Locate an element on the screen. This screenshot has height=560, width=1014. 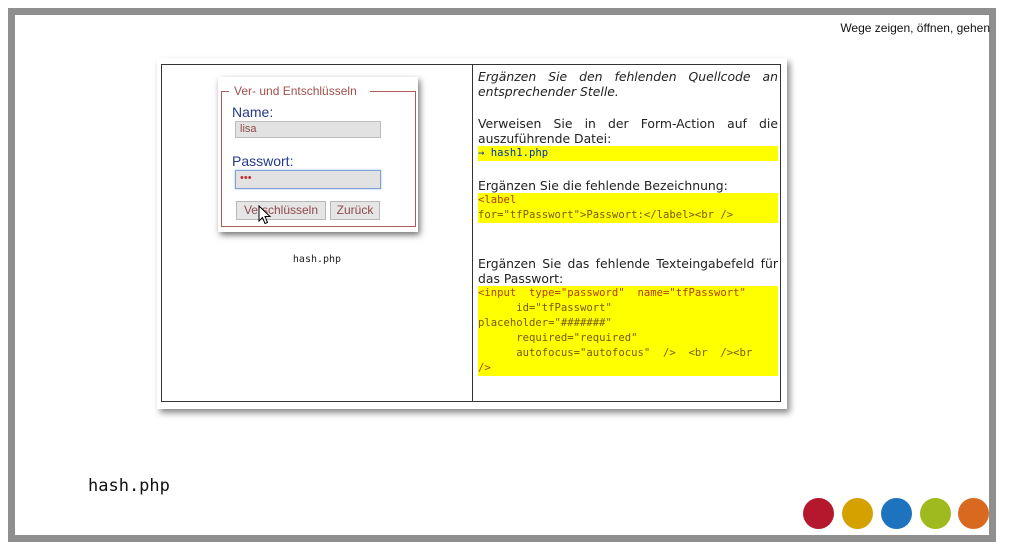
task3-code-line3: placeholder="#######" is located at coordinates (628, 323).